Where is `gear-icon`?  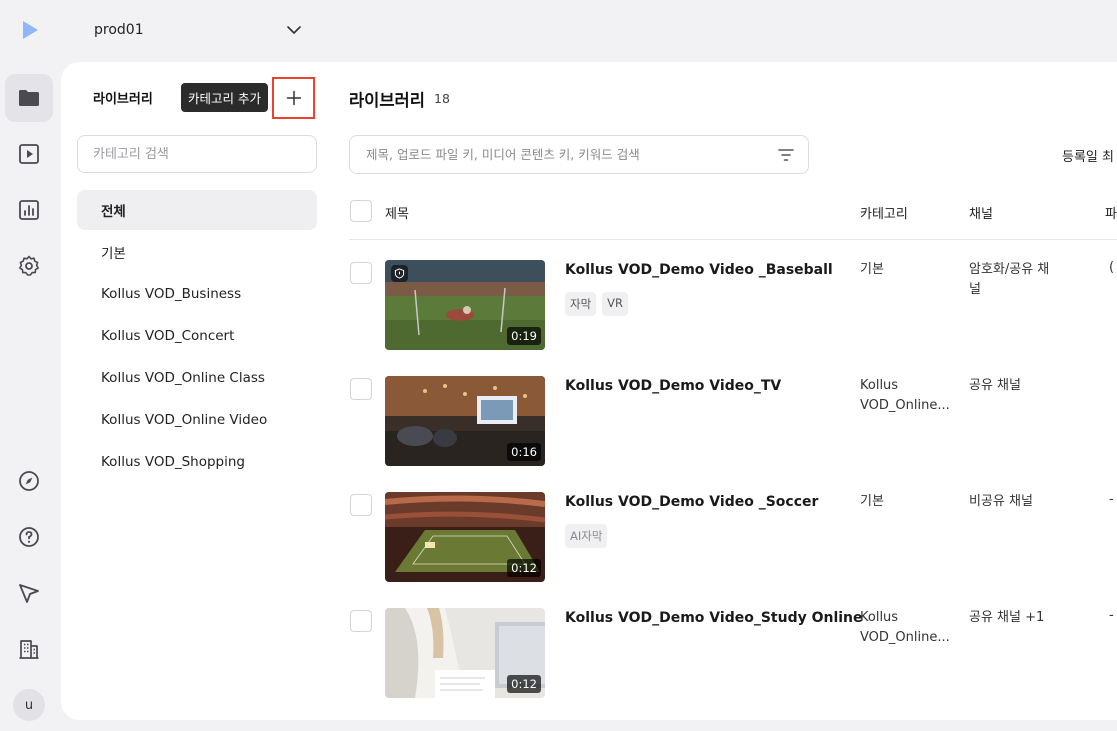 gear-icon is located at coordinates (29, 265).